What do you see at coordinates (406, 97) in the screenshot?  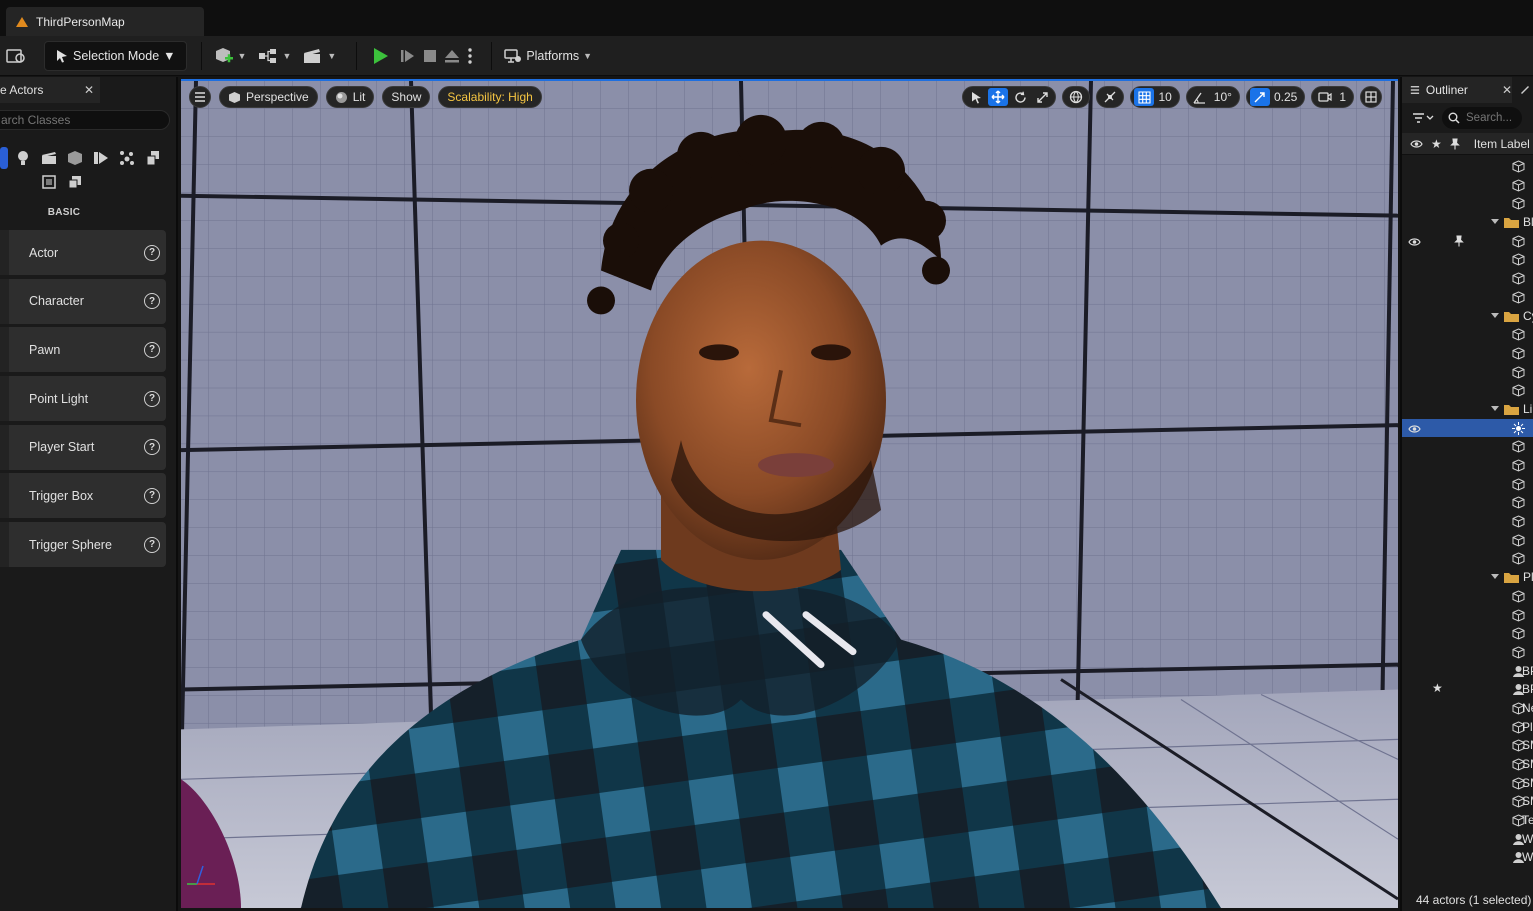 I see `show-button: Show` at bounding box center [406, 97].